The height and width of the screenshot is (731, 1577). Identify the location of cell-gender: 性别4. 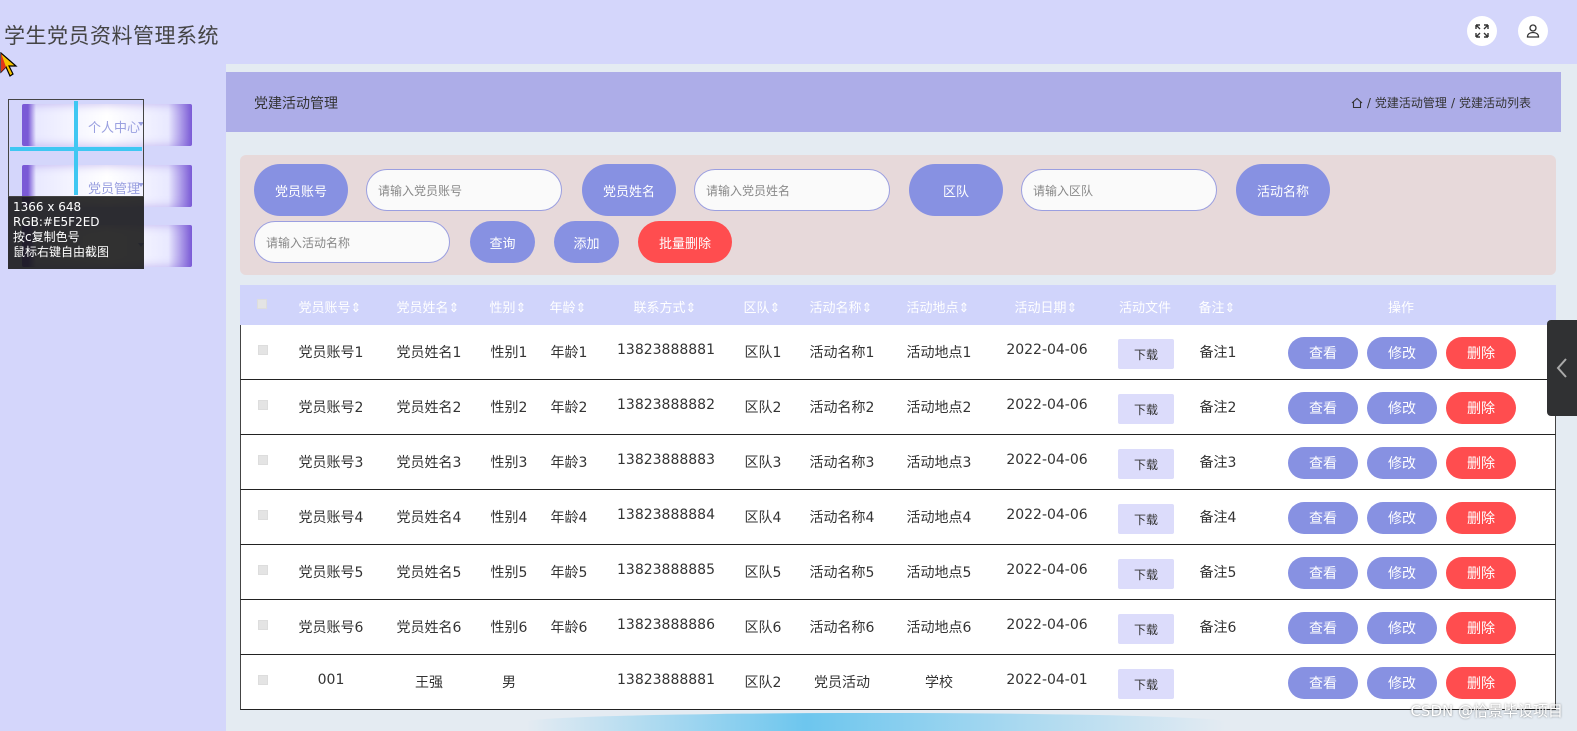
(509, 518).